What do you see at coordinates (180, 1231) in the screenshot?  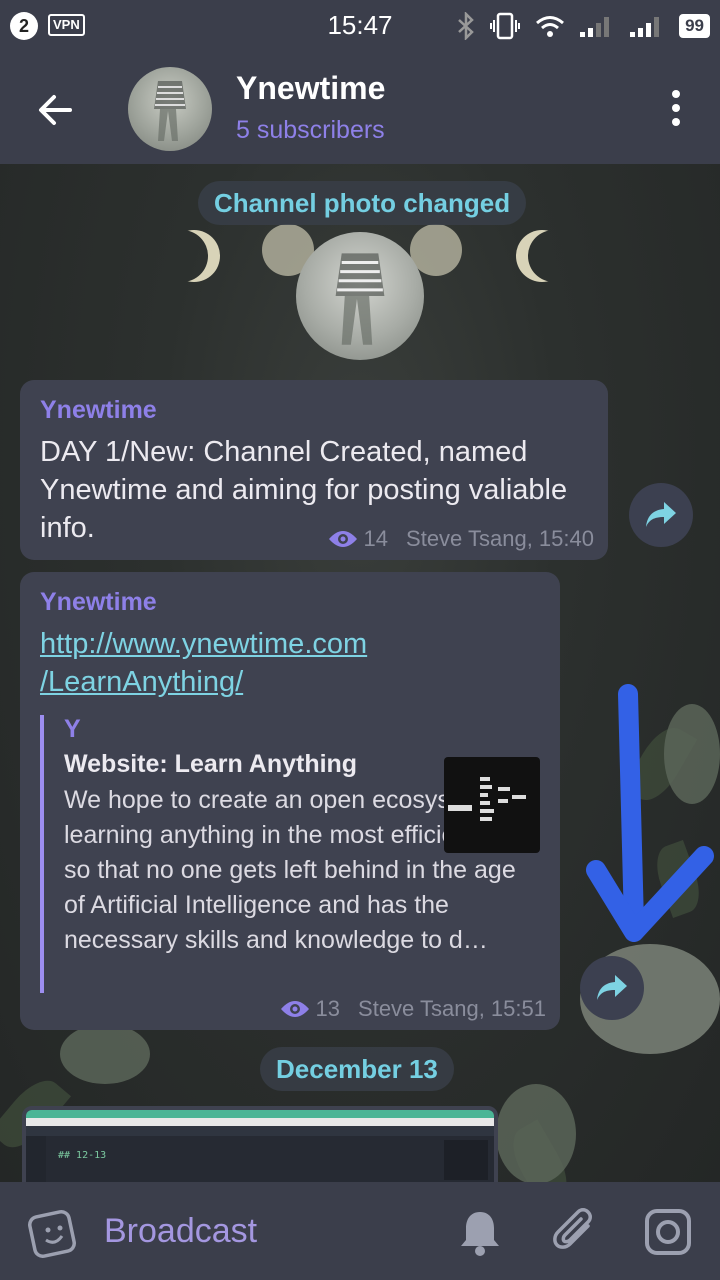 I see `broadcast-input: Broadcast` at bounding box center [180, 1231].